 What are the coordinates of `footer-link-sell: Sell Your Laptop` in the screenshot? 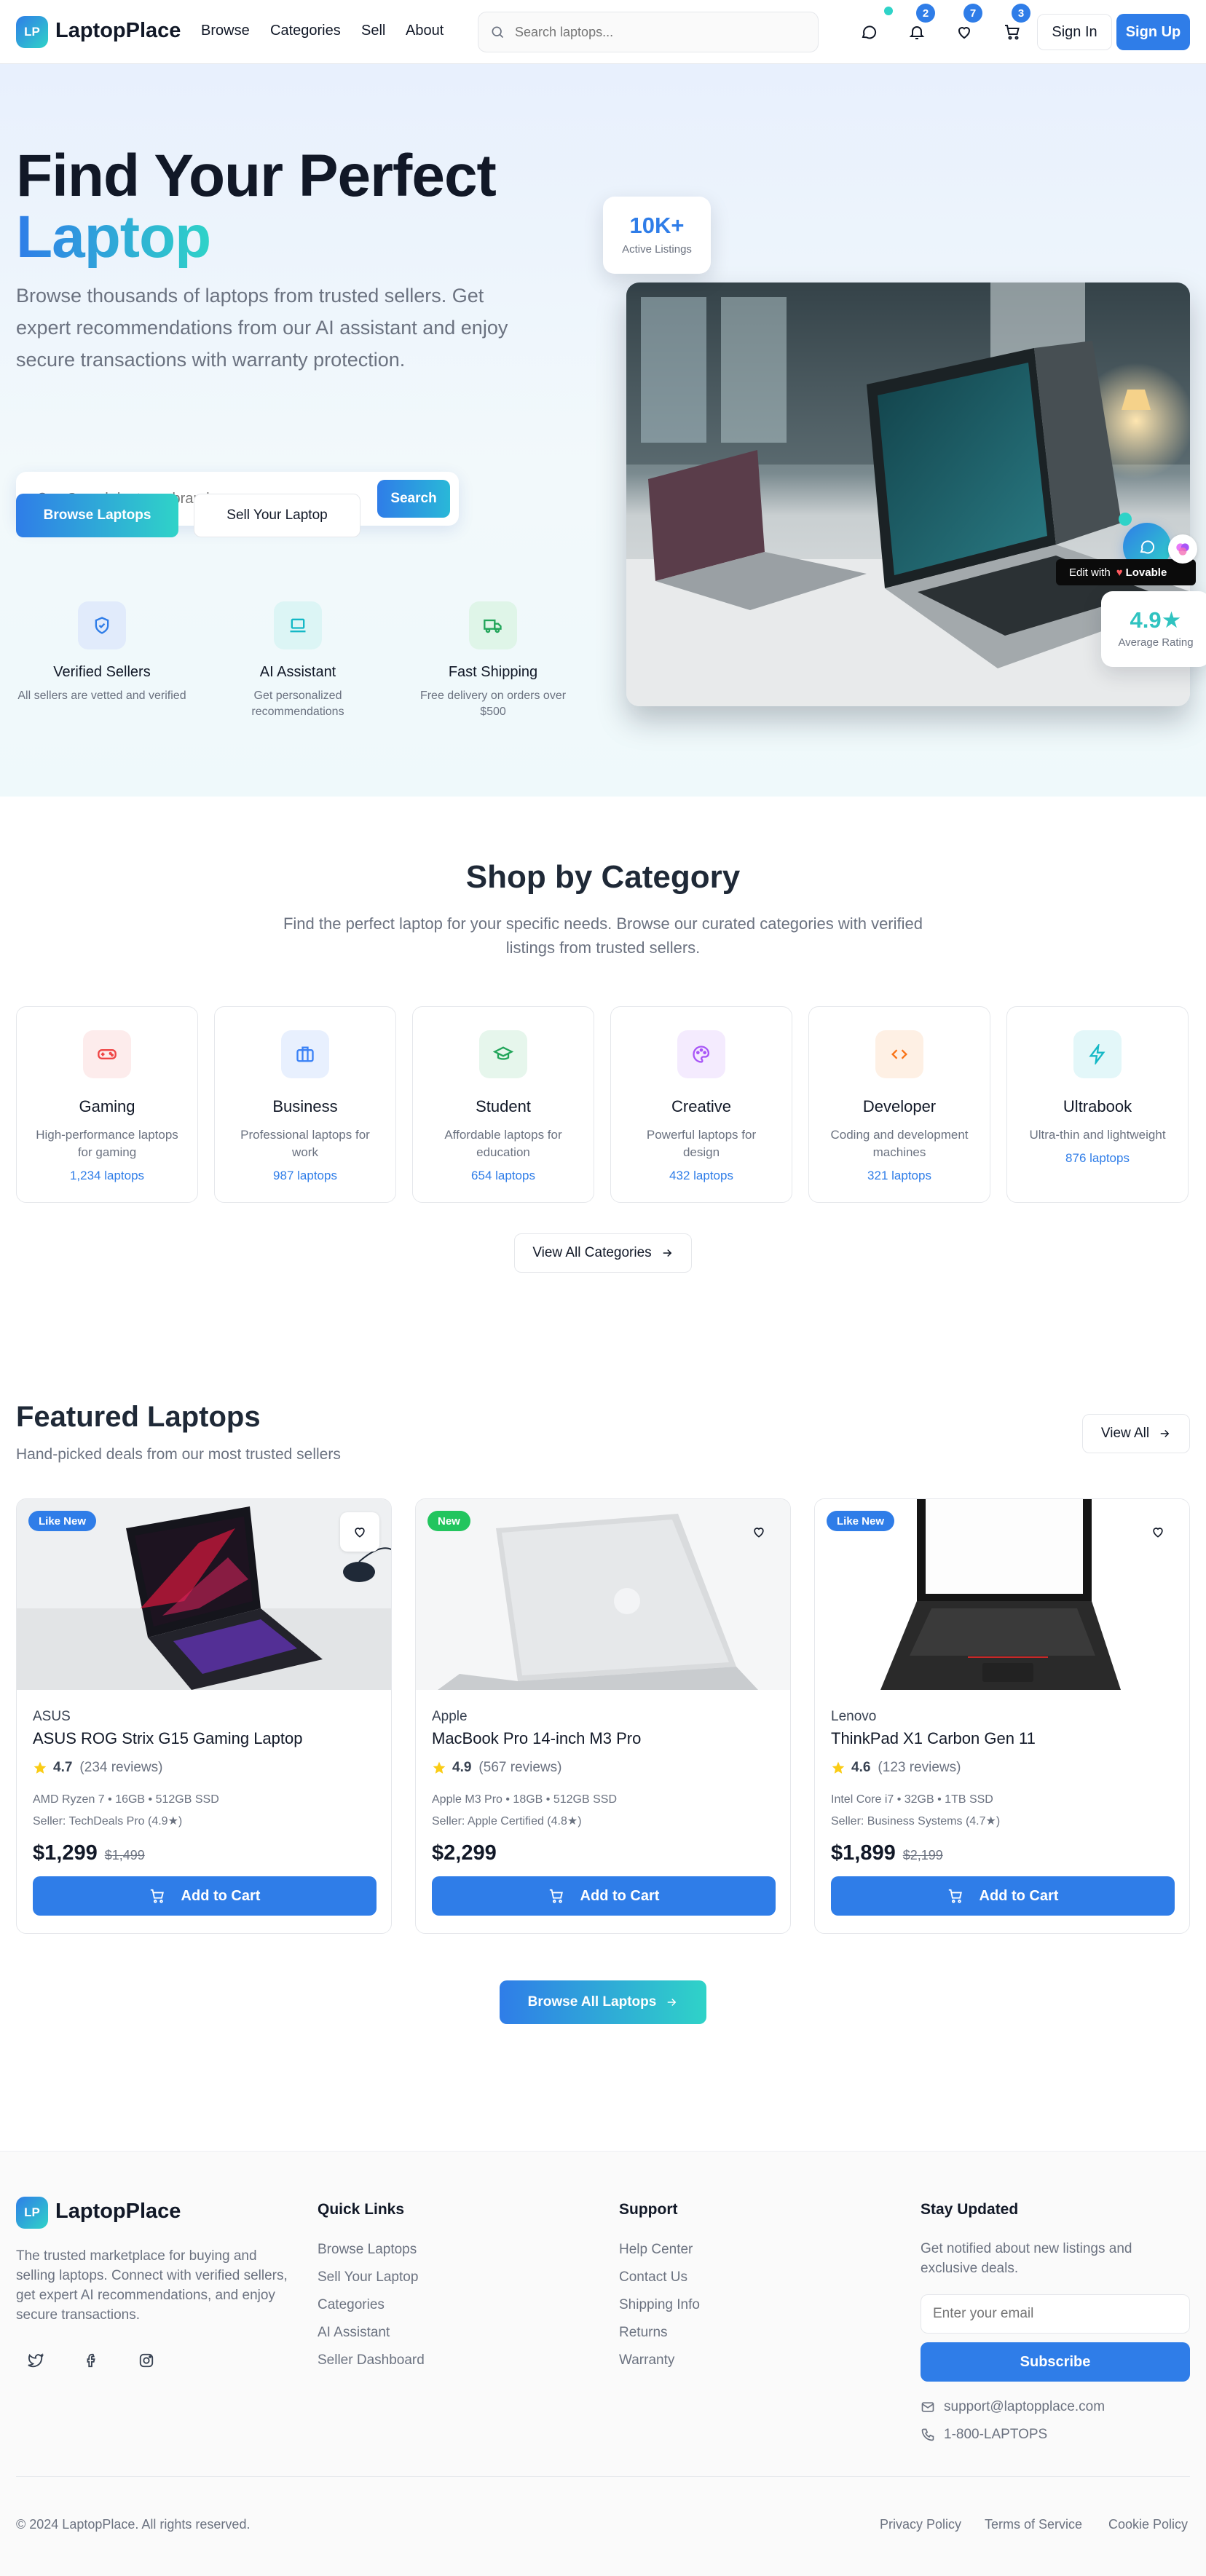 It's located at (368, 2277).